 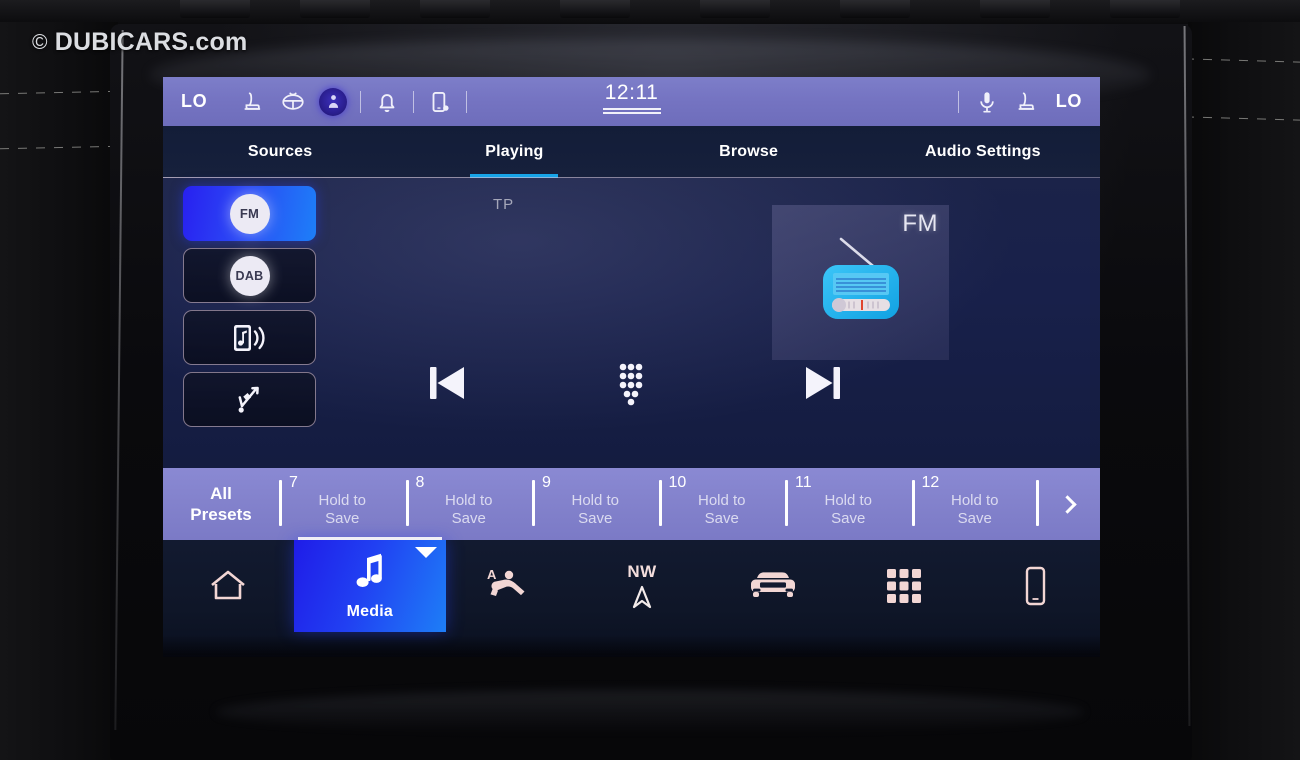 I want to click on preset-slot-12: 12 Hold to Save, so click(x=975, y=504).